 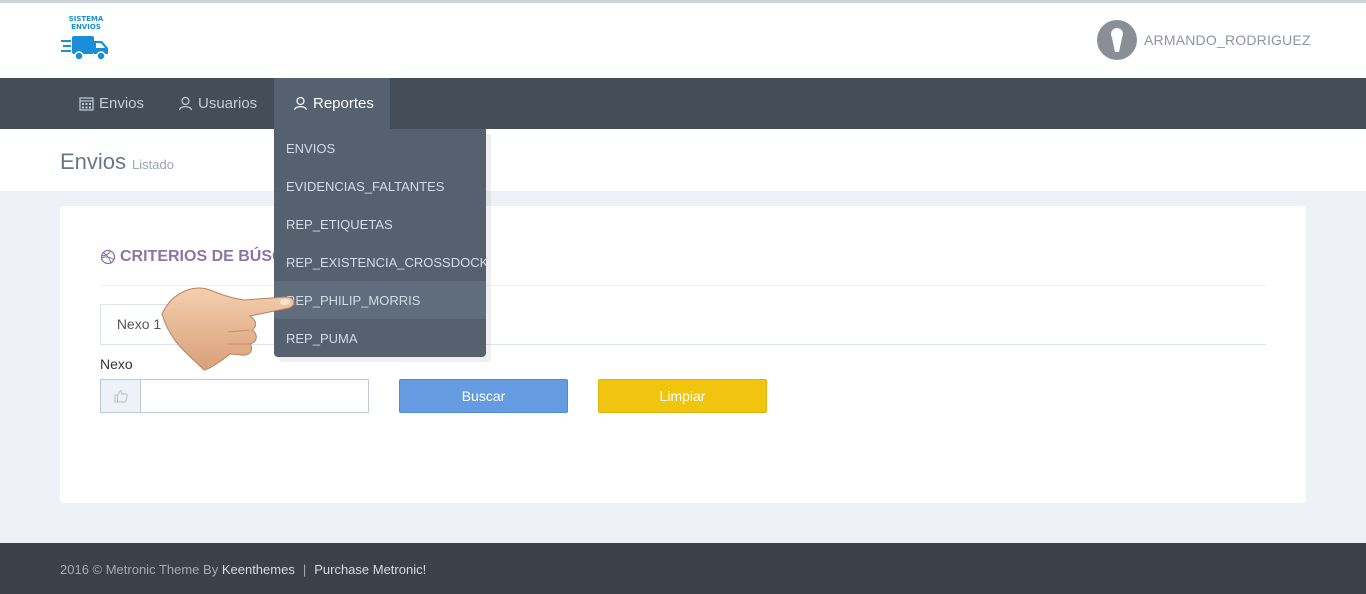 What do you see at coordinates (380, 186) in the screenshot?
I see `menu-item-evidencias-faltantes: EVIDENCIAS_FALTANTES` at bounding box center [380, 186].